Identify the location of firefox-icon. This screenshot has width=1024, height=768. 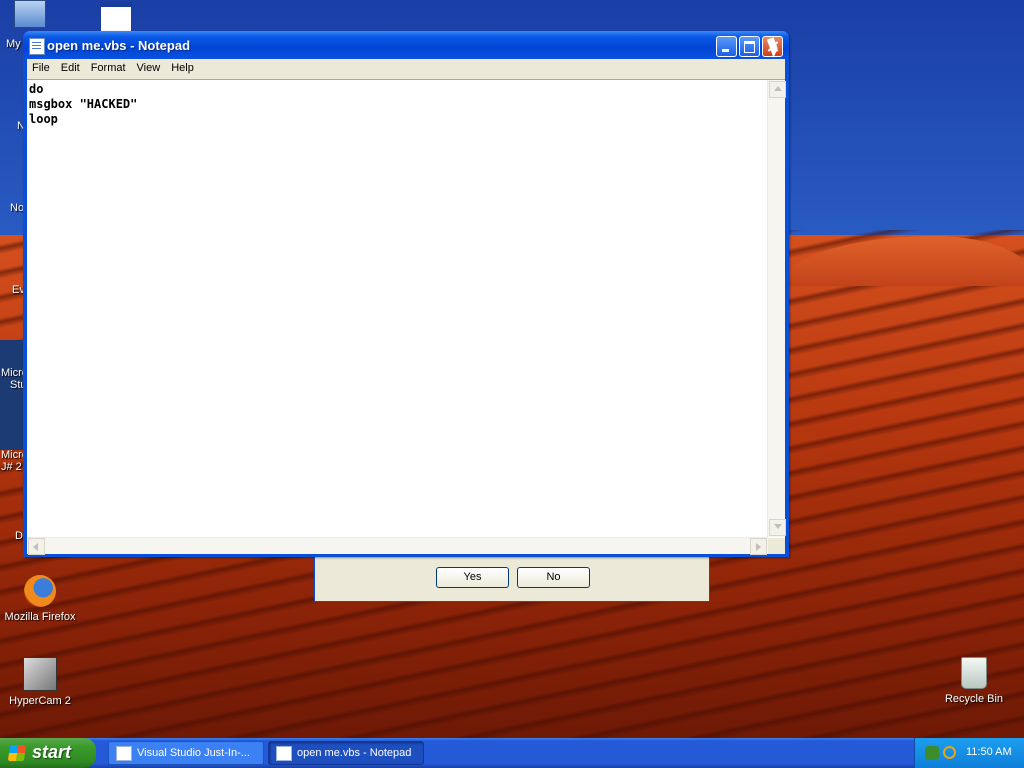
(40, 591).